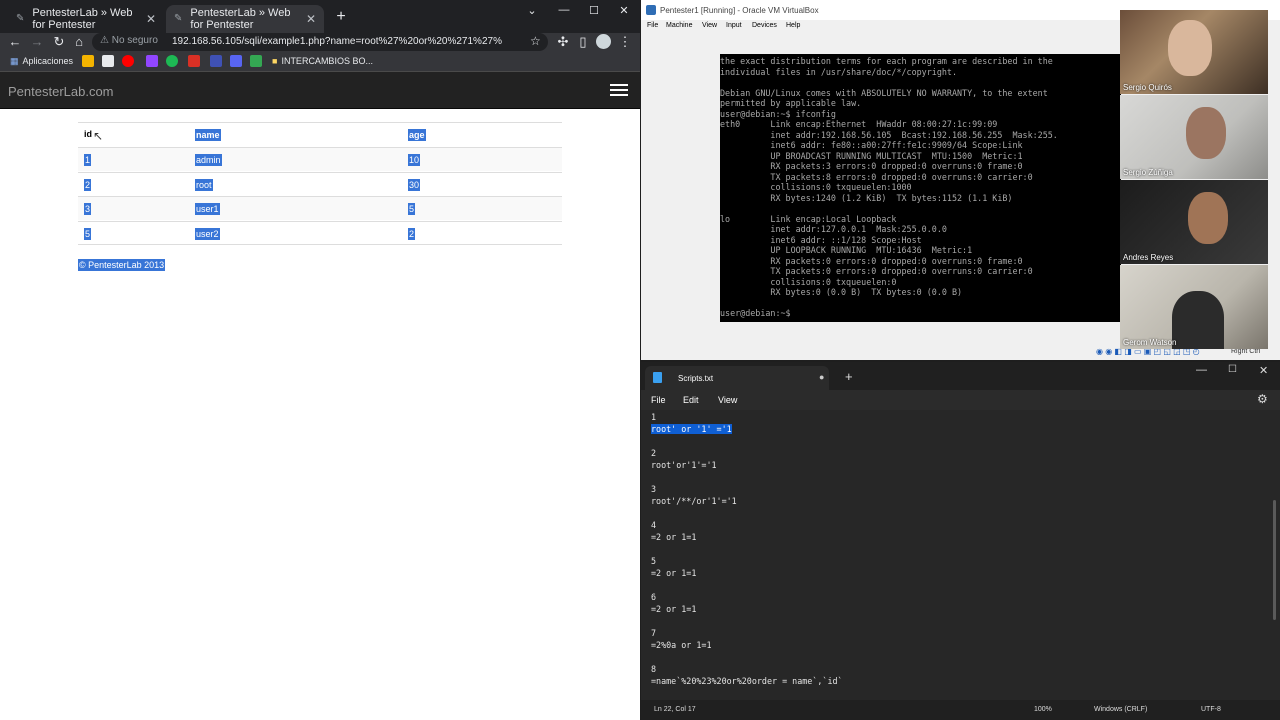 The width and height of the screenshot is (1280, 720). I want to click on sidepanel-icon: ▯, so click(583, 42).